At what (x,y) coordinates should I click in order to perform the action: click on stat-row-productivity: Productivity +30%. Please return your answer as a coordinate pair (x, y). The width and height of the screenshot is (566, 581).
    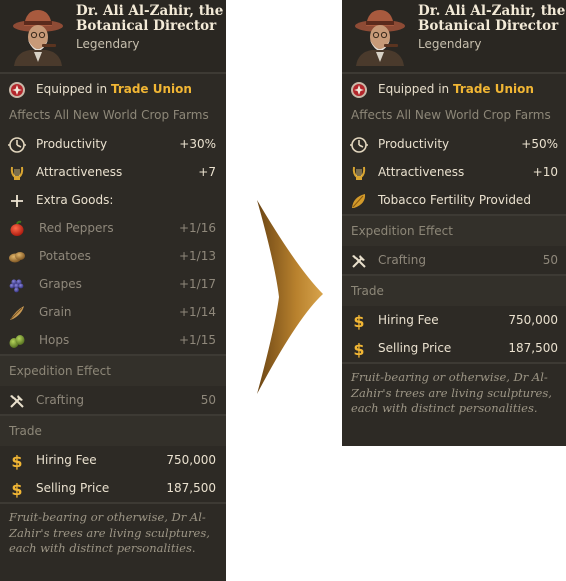
    Looking at the image, I should click on (113, 144).